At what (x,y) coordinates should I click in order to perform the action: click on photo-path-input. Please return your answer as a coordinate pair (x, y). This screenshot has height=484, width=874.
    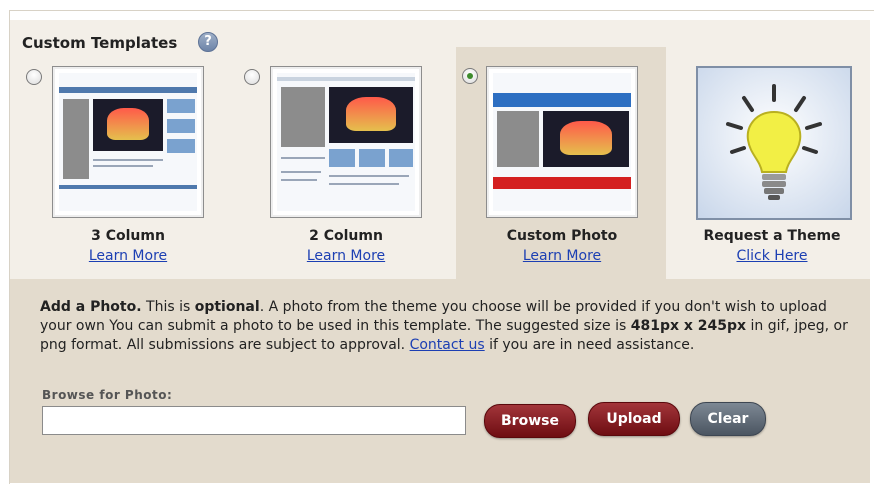
    Looking at the image, I should click on (254, 420).